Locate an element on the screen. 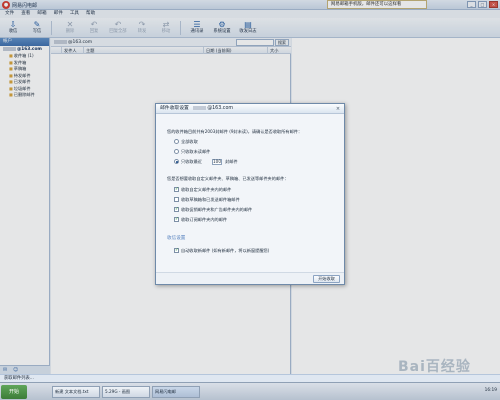 This screenshot has width=500, height=400. checkbox-promo-ads-label: 收取促销邮件夹和广告邮件夹内的邮件 is located at coordinates (217, 209).